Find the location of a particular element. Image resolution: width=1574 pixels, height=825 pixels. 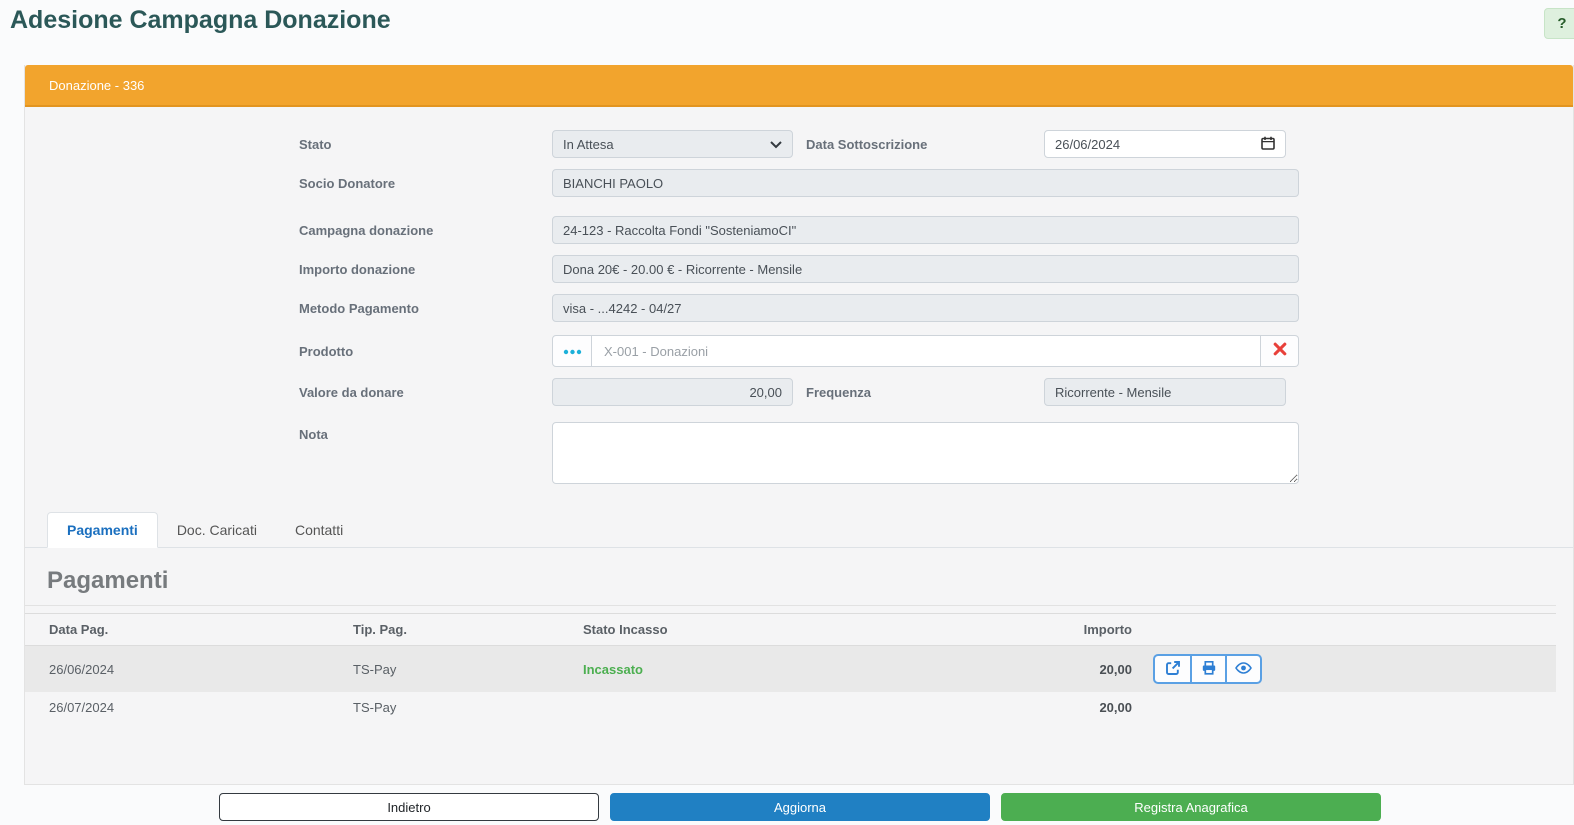

footer-actions: Indietro Aggiorna Registra Anagrafica is located at coordinates (800, 807).